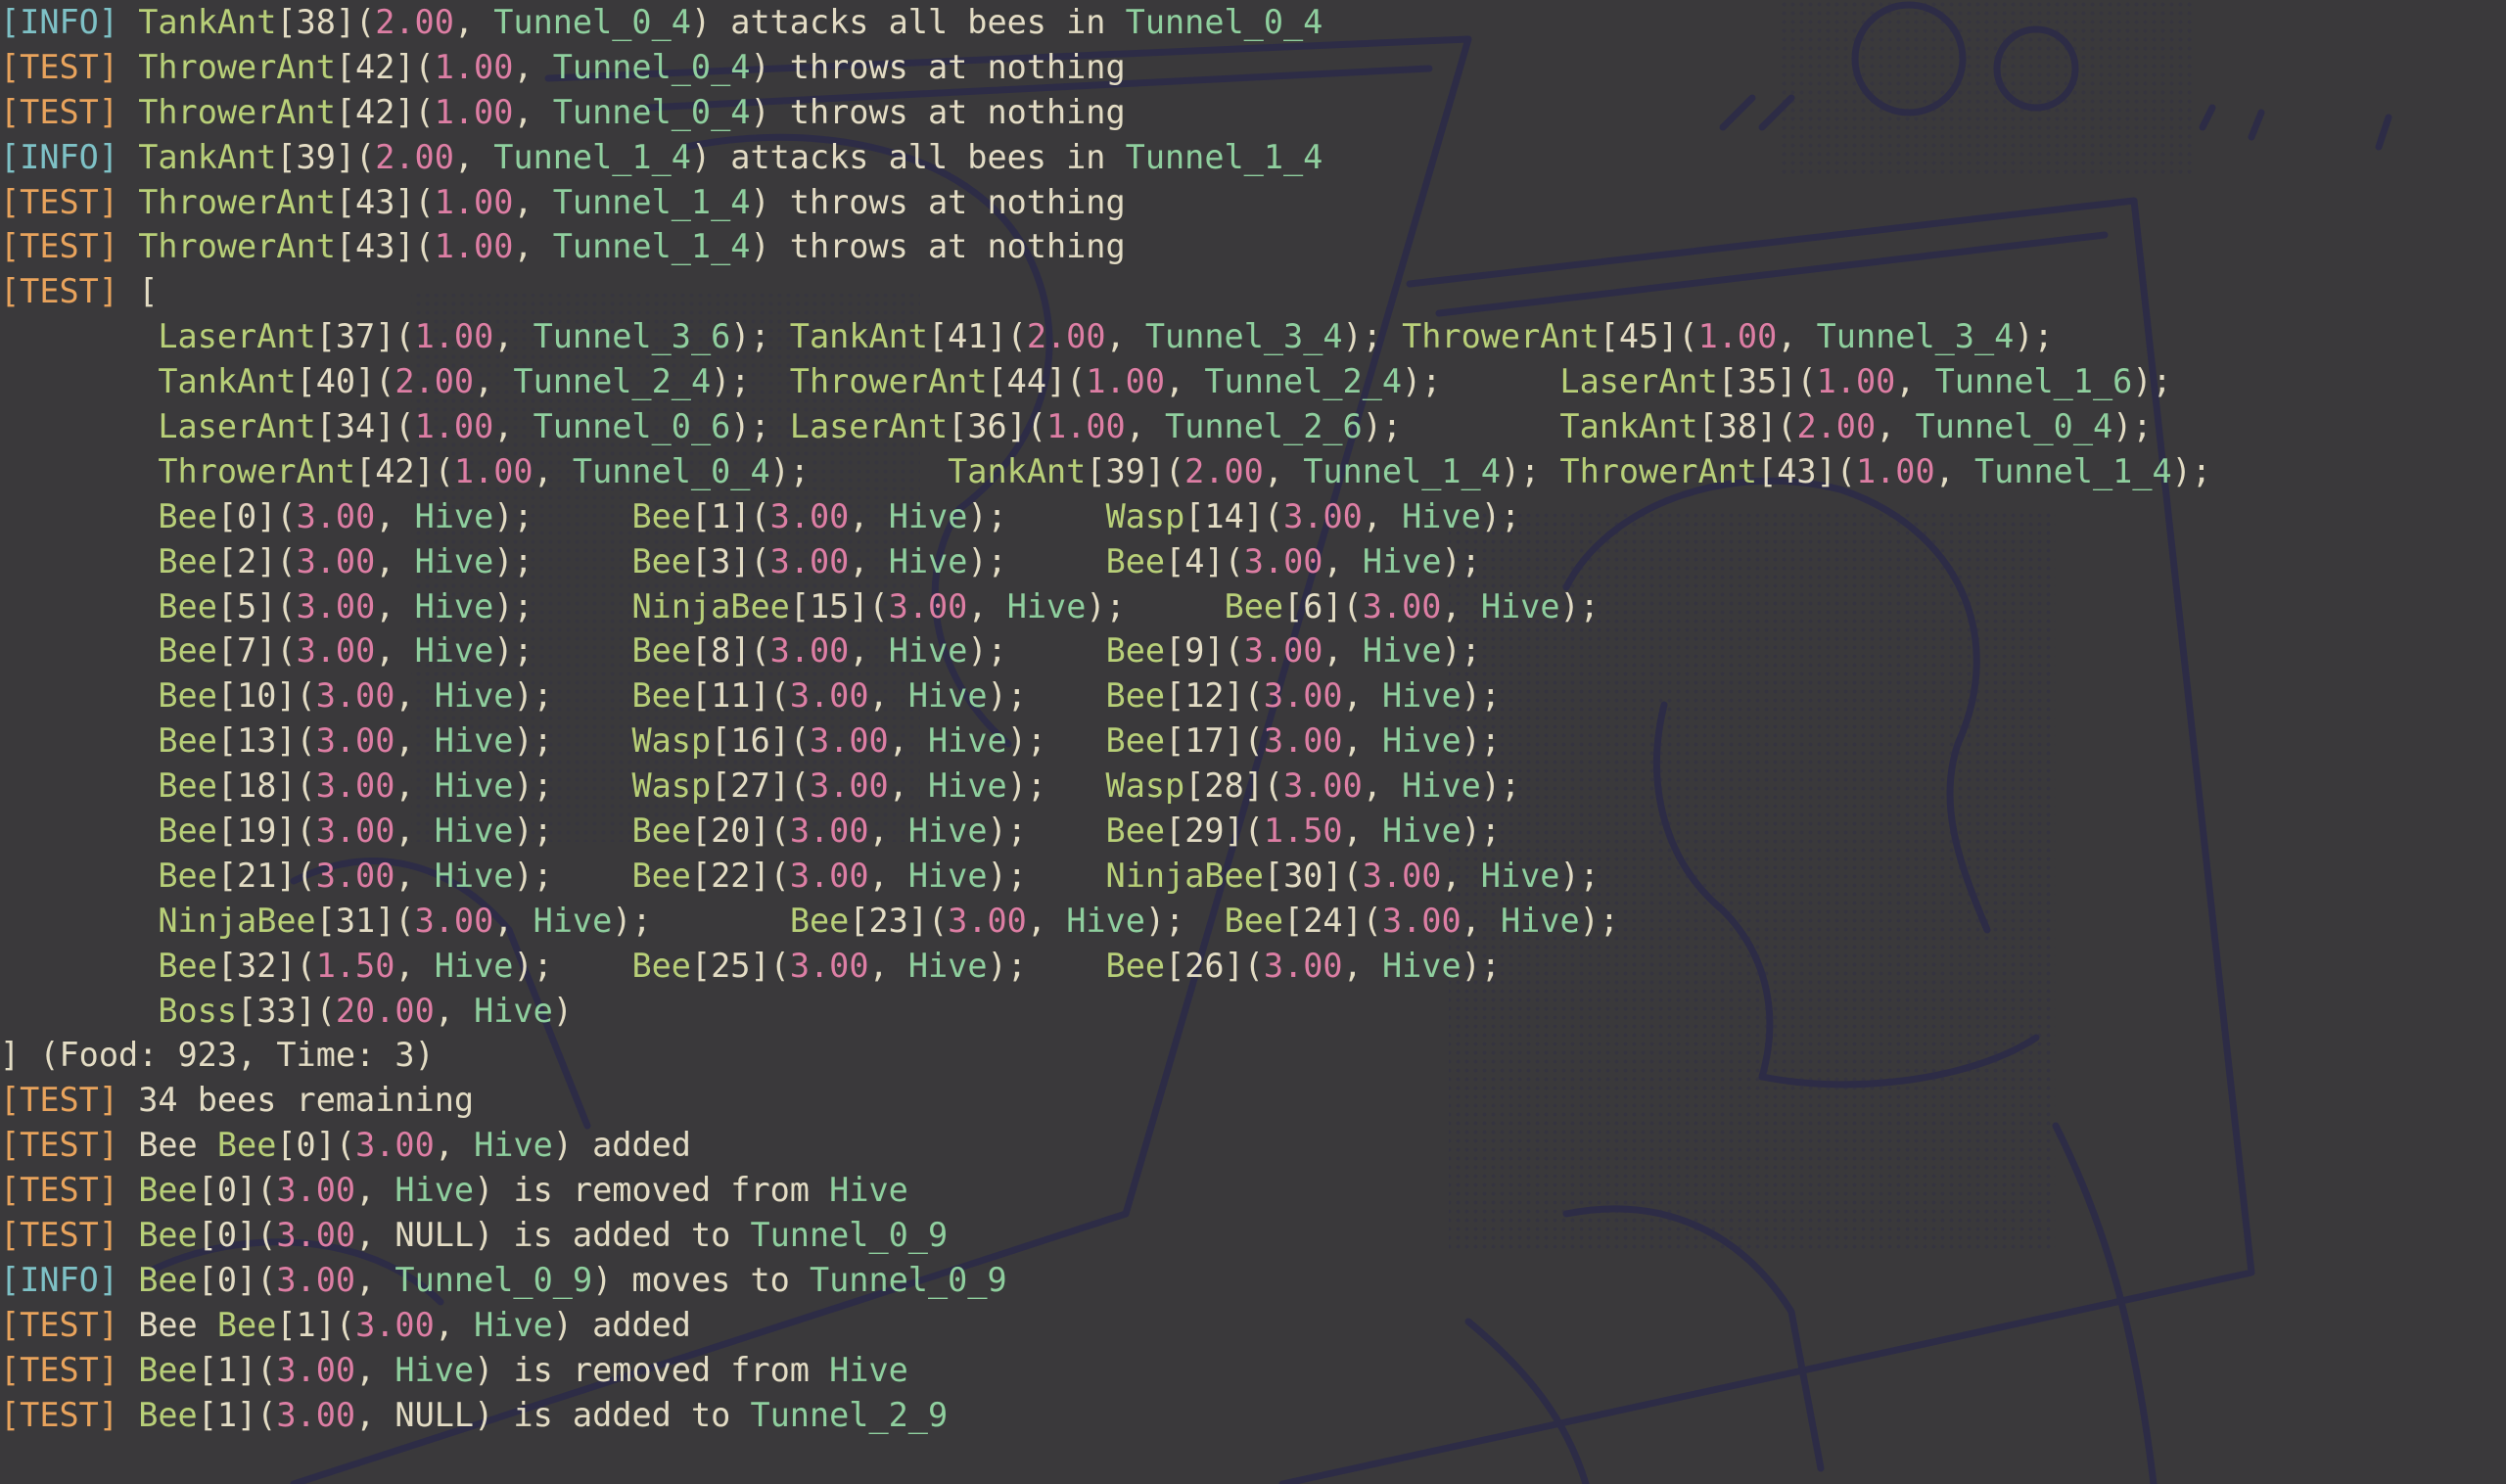  Describe the element at coordinates (237, 1414) in the screenshot. I see `log-text: [1](` at that location.